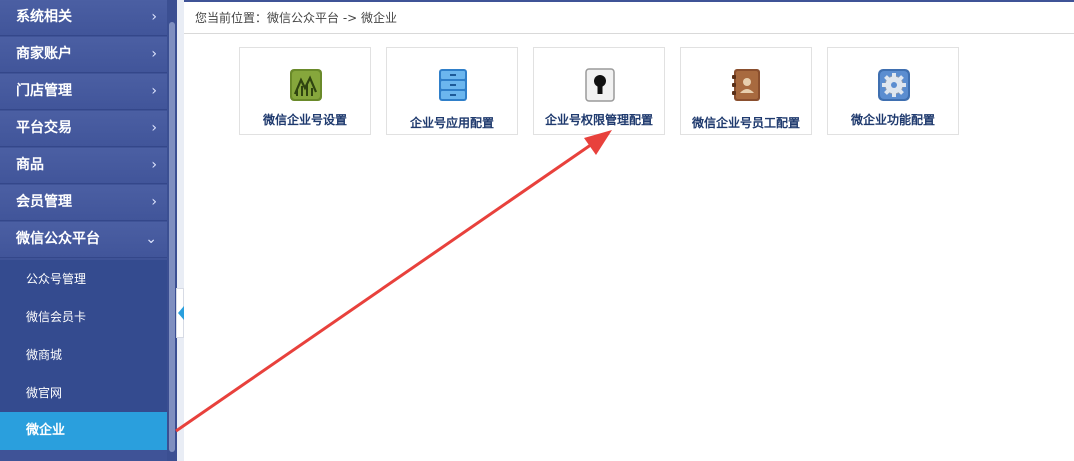 This screenshot has width=1074, height=461. I want to click on address-book-icon, so click(746, 85).